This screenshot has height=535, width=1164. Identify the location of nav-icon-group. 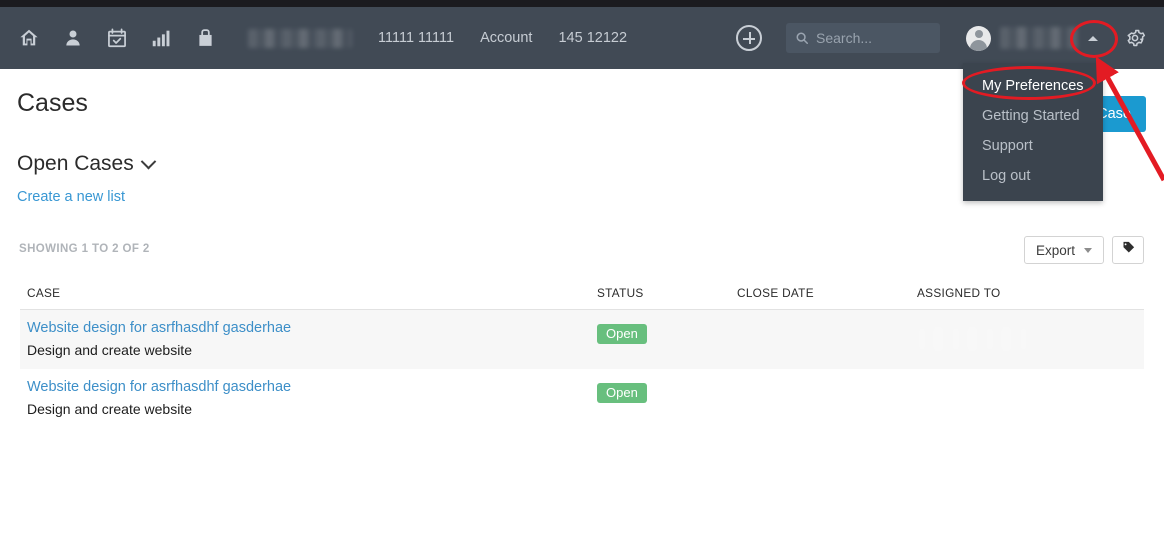
(109, 38).